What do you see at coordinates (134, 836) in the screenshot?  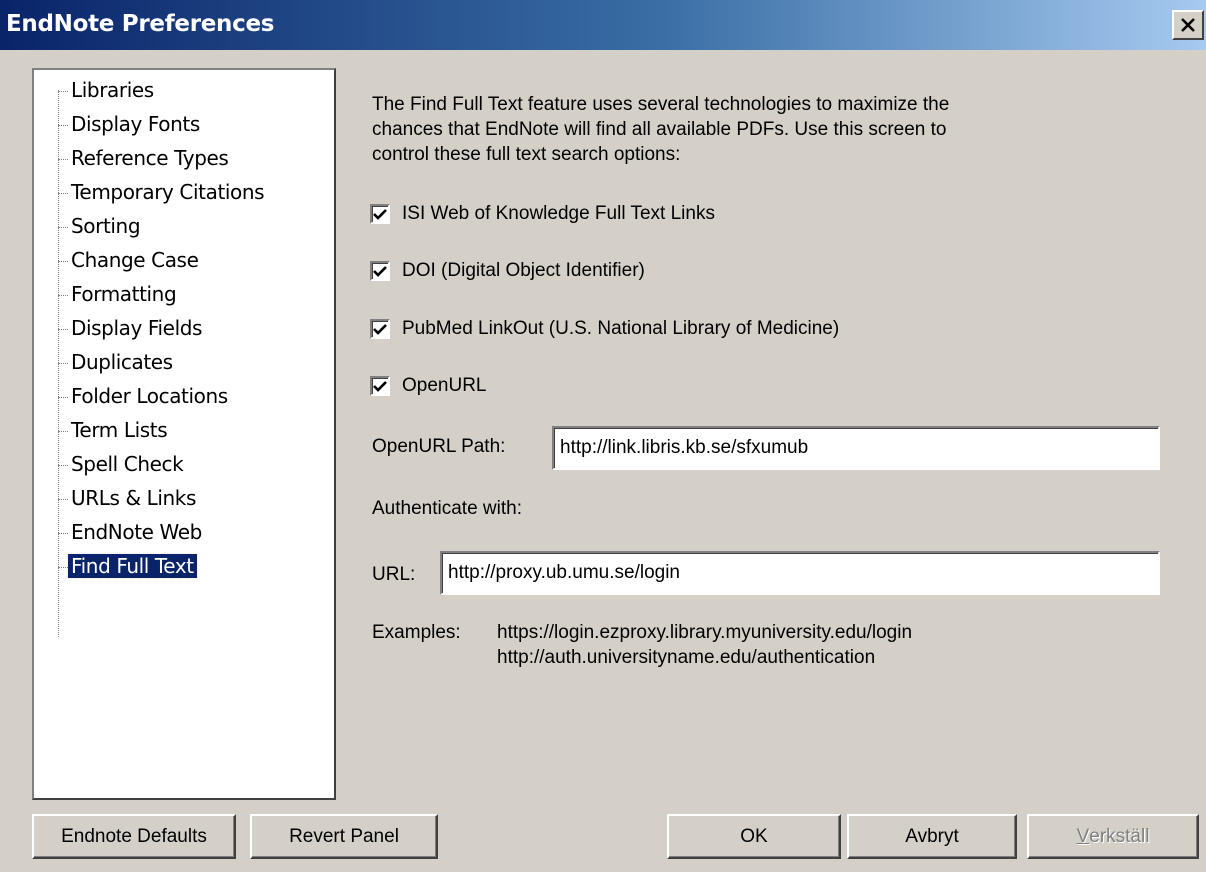 I see `endnote-defaults-button: Endnote Defaults` at bounding box center [134, 836].